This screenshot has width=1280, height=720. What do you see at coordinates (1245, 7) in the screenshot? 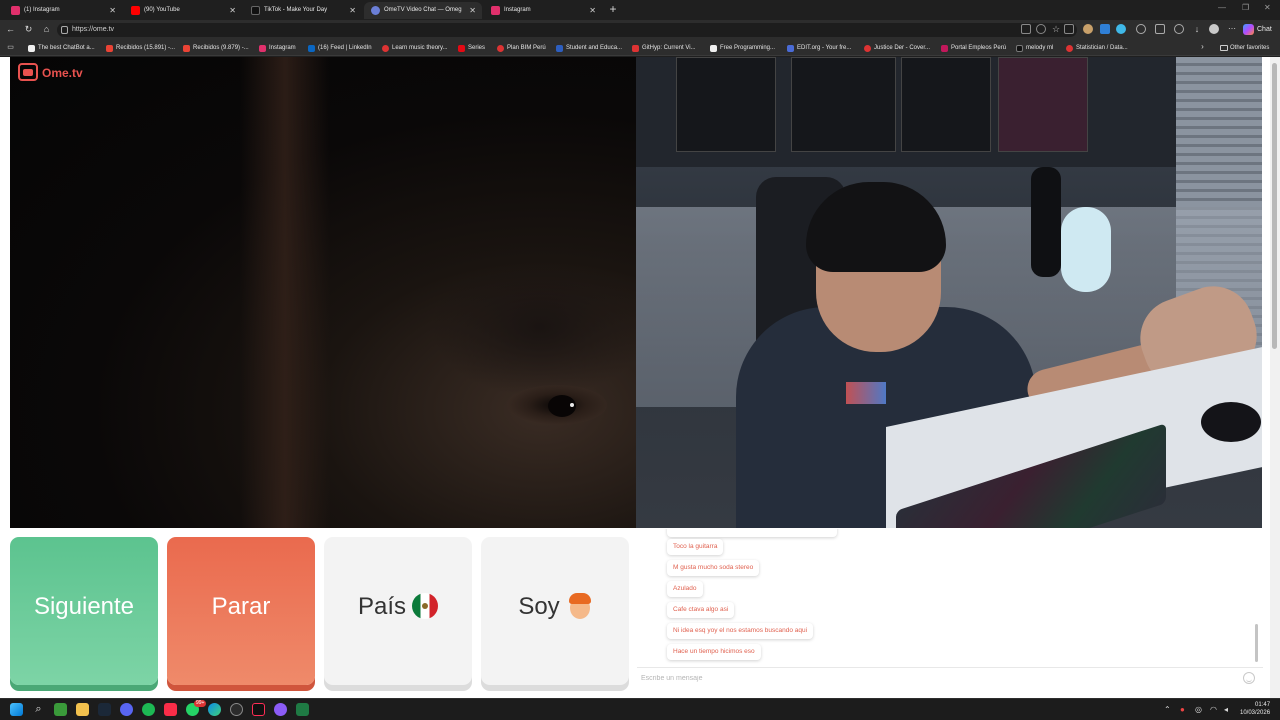
I see `maximize-icon: ❐` at bounding box center [1245, 7].